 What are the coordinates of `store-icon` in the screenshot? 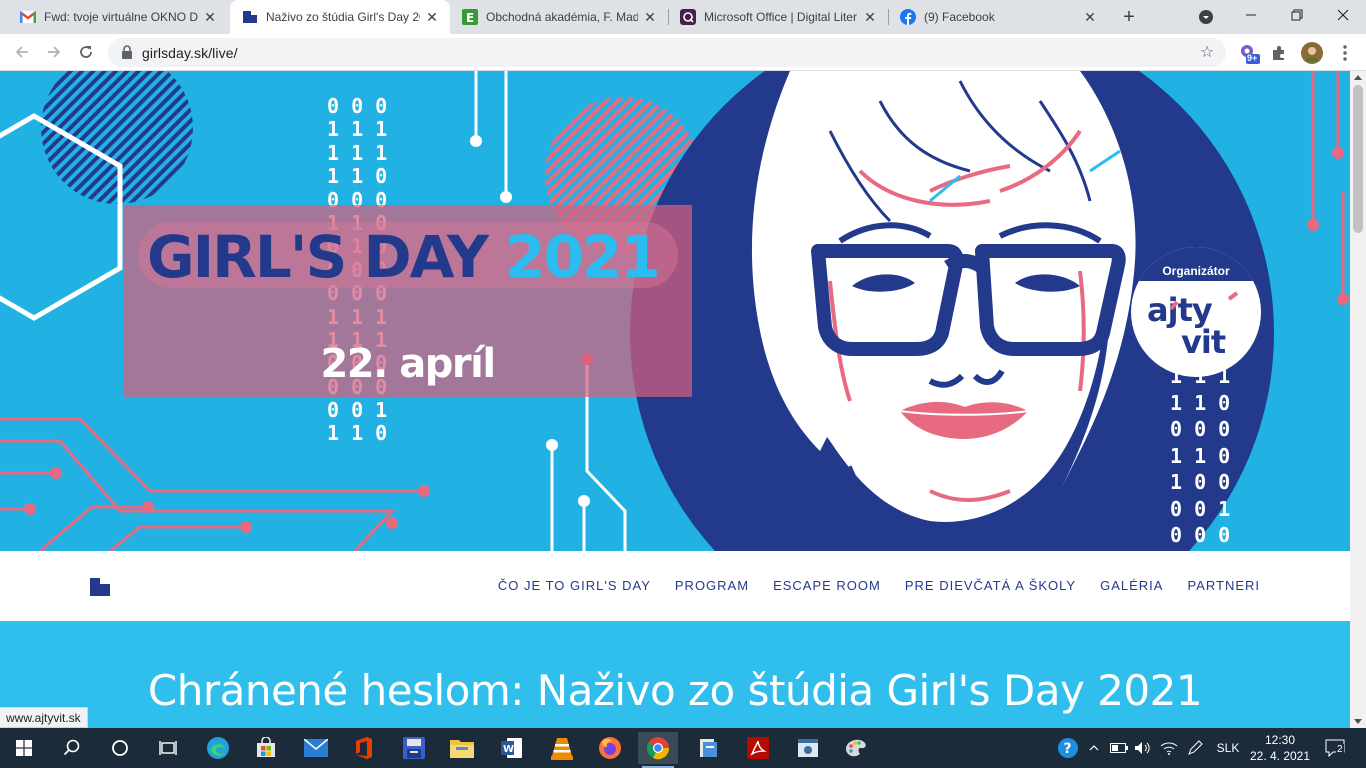 It's located at (266, 748).